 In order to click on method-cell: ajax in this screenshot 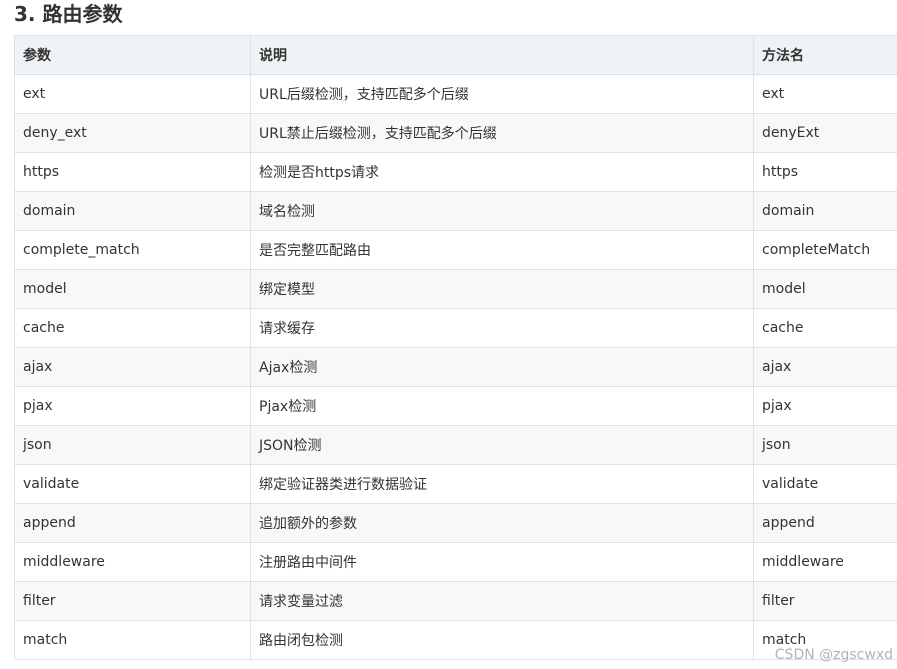, I will do `click(825, 367)`.